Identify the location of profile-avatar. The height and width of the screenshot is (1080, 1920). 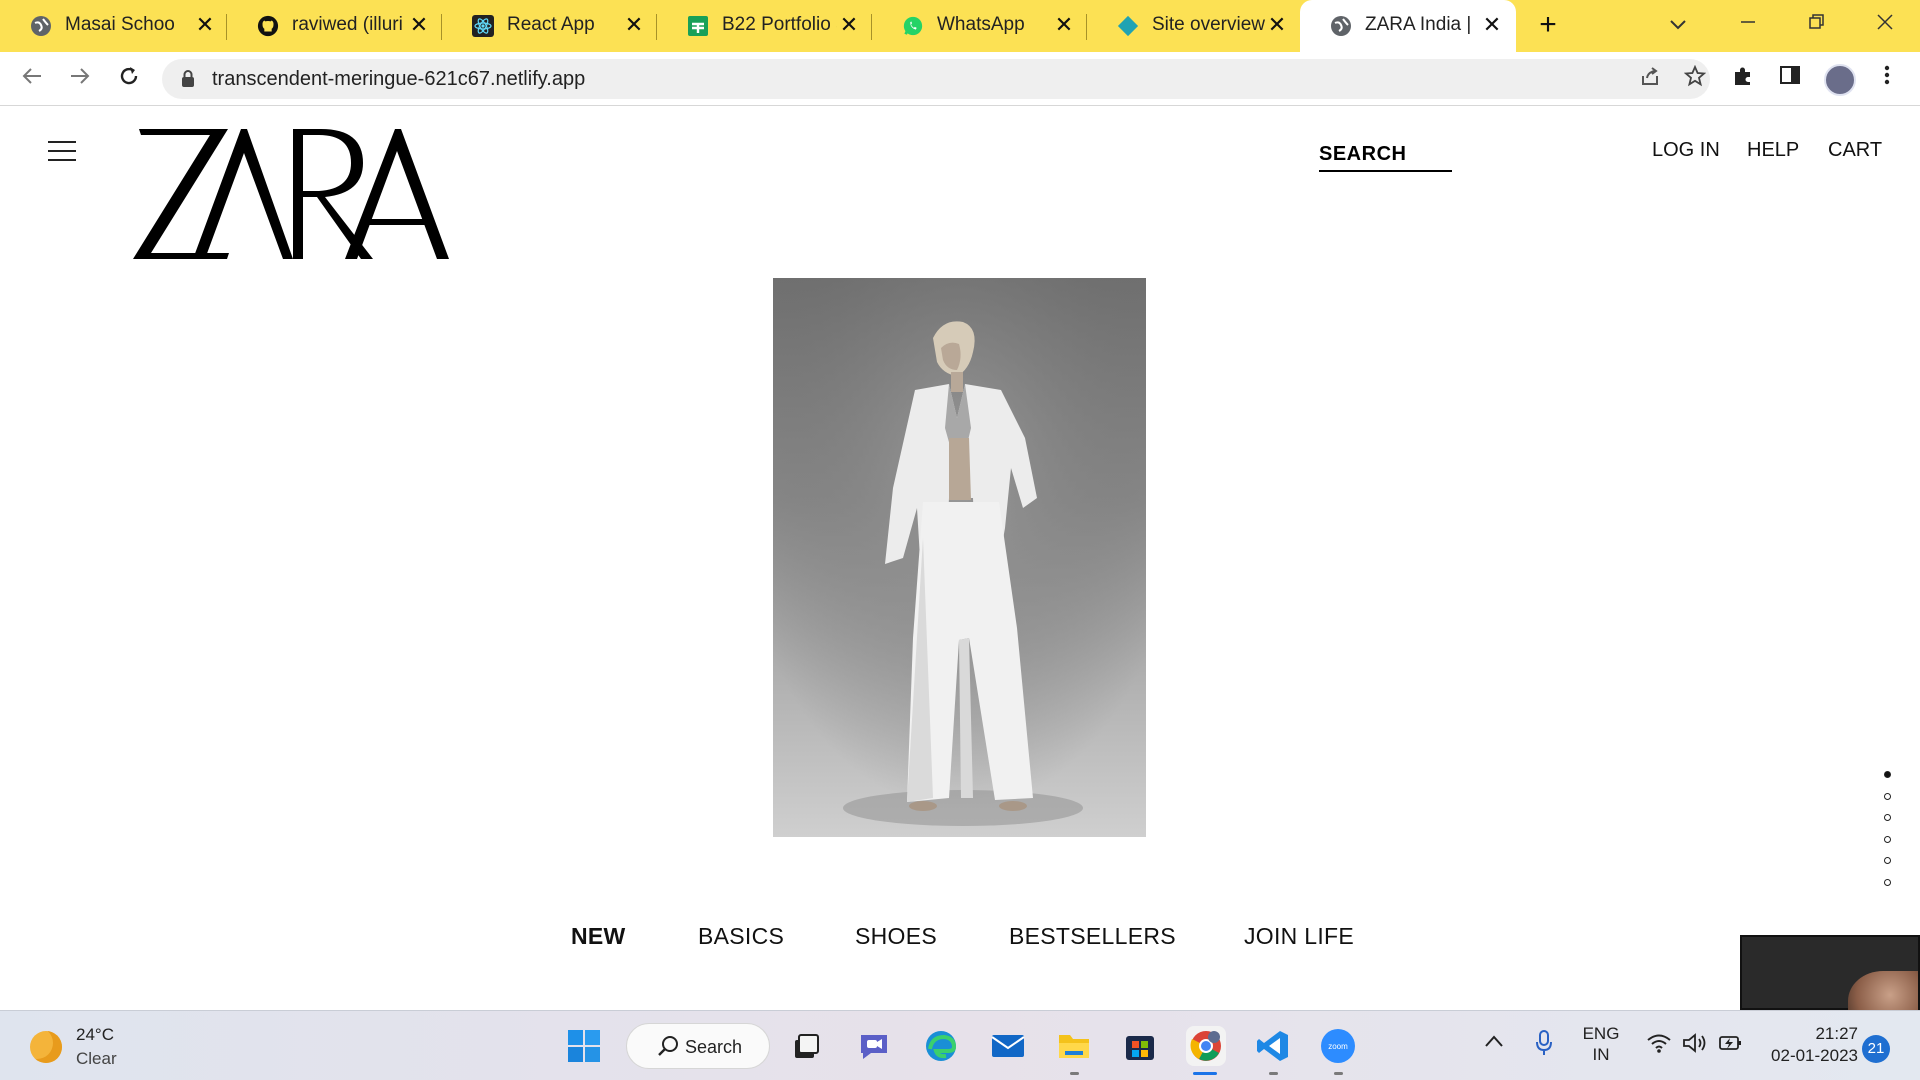
(1840, 80).